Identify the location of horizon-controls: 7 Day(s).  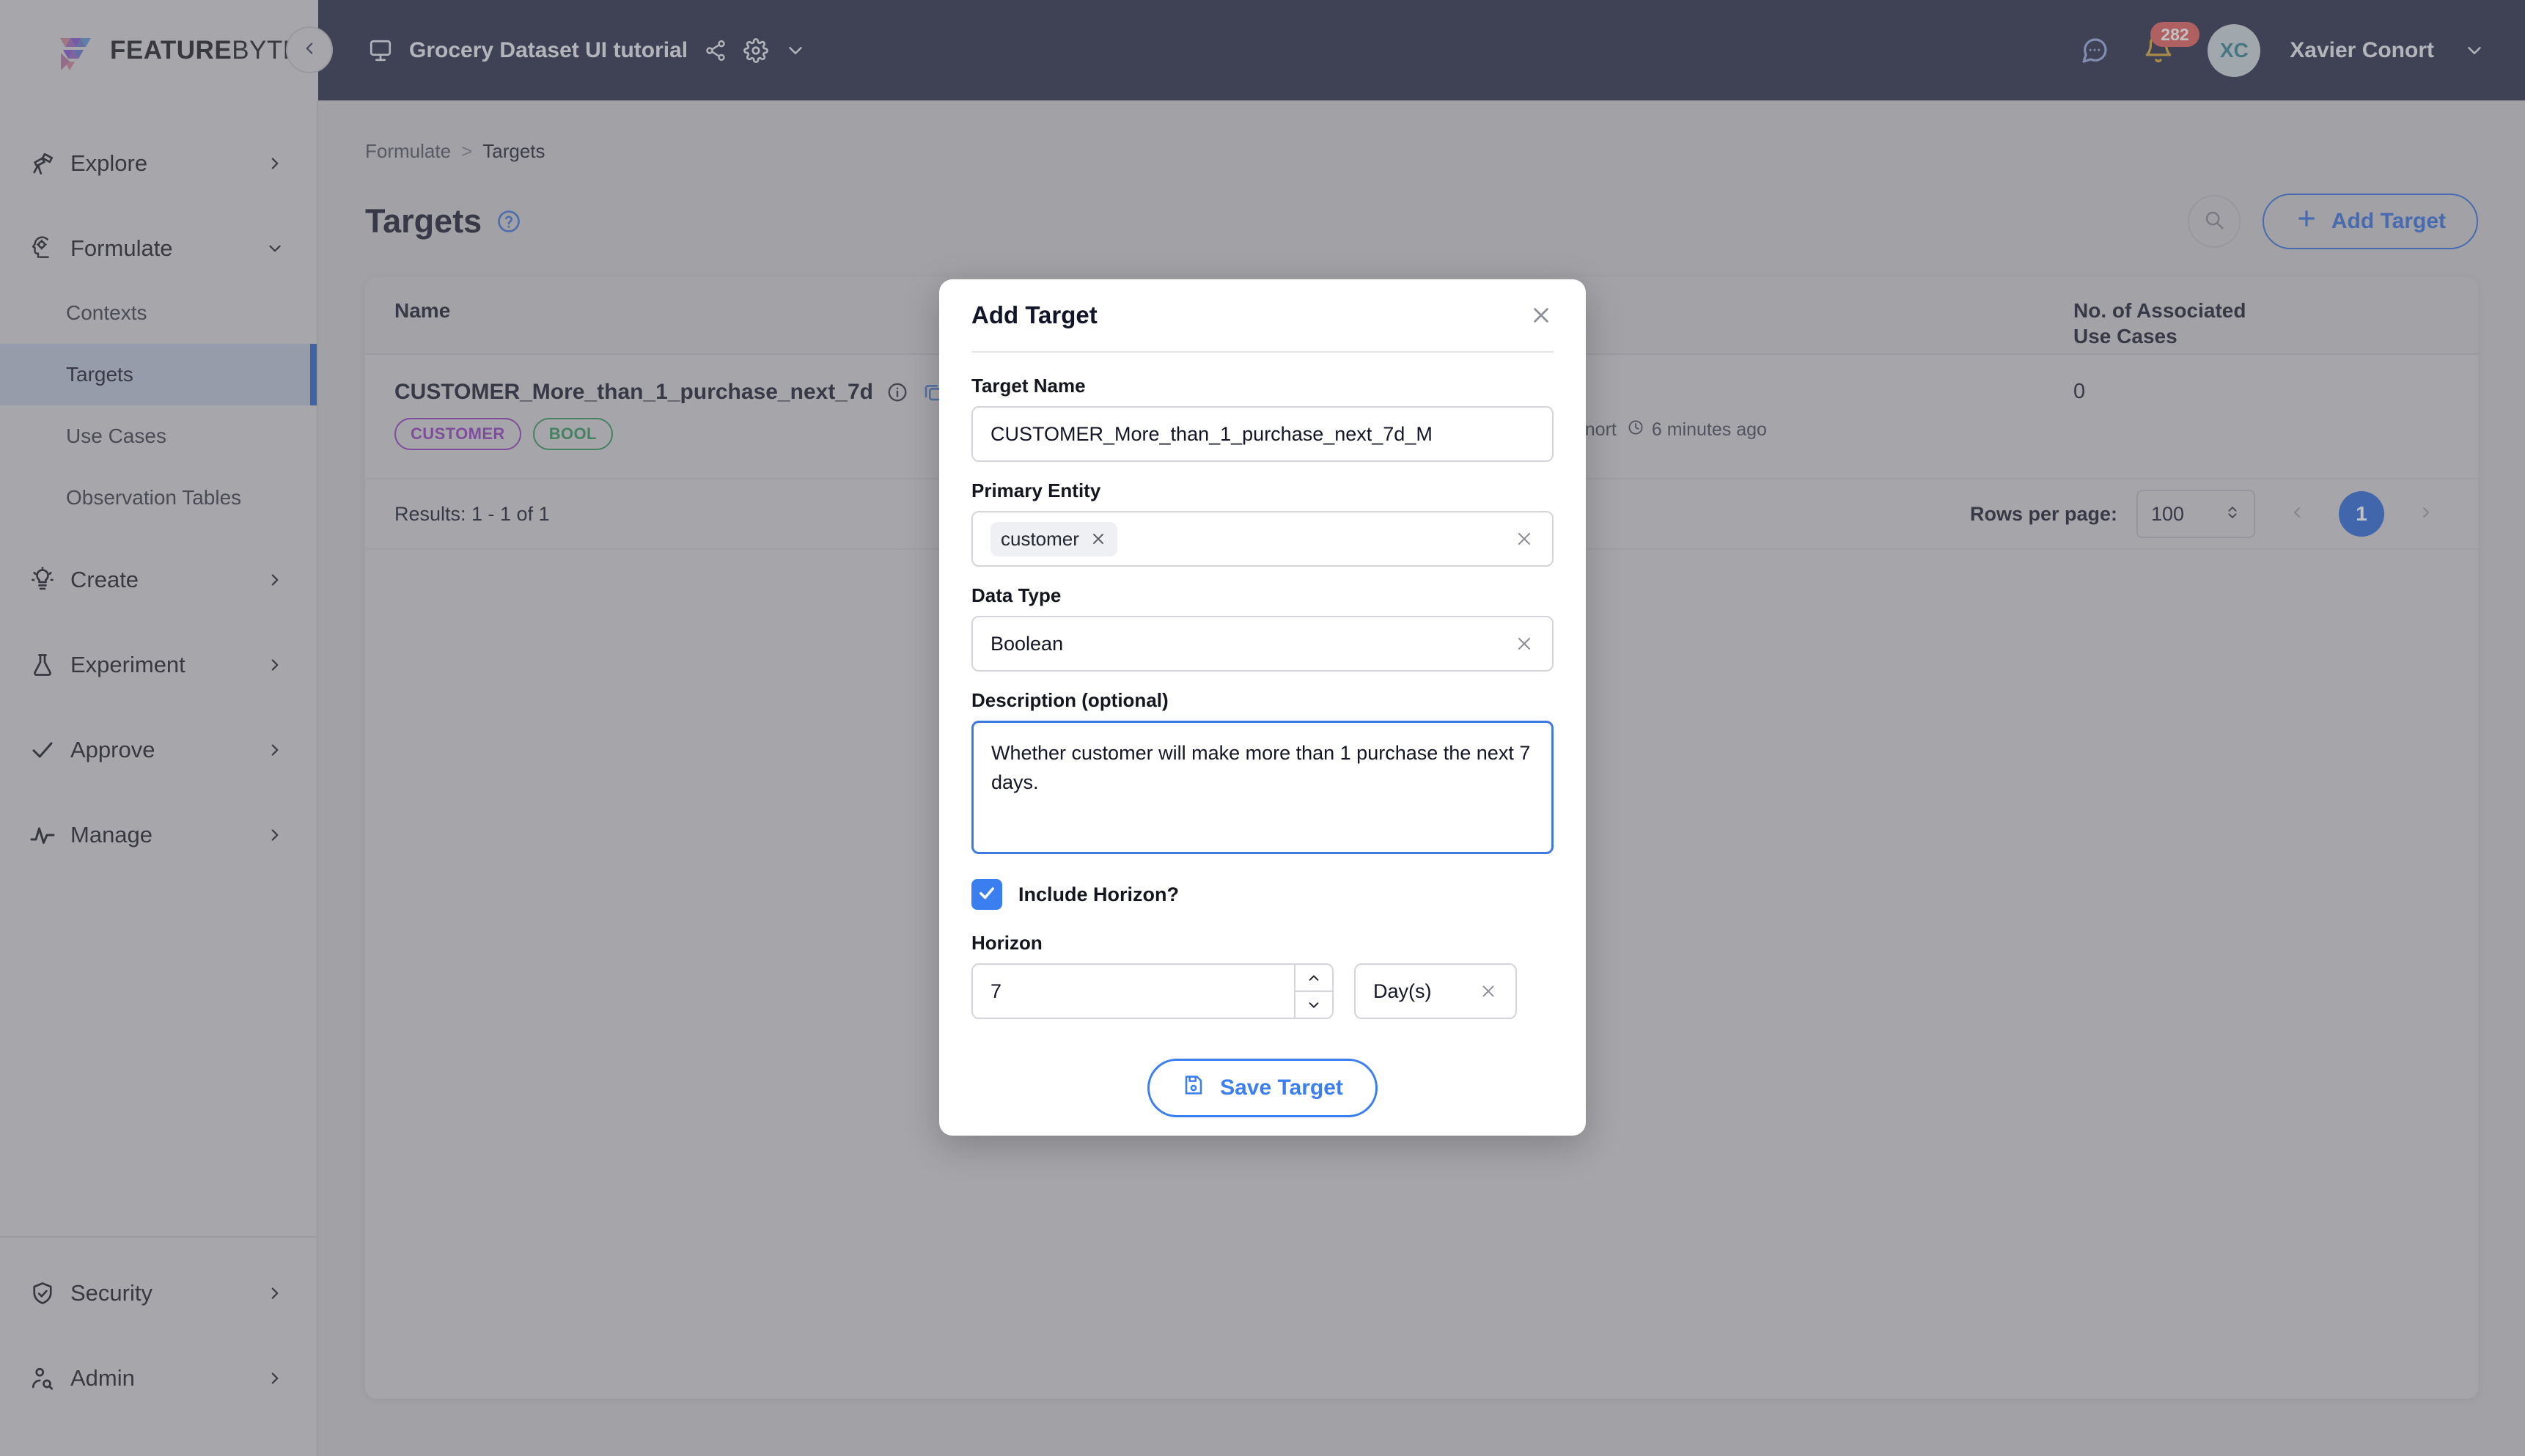
(1263, 991).